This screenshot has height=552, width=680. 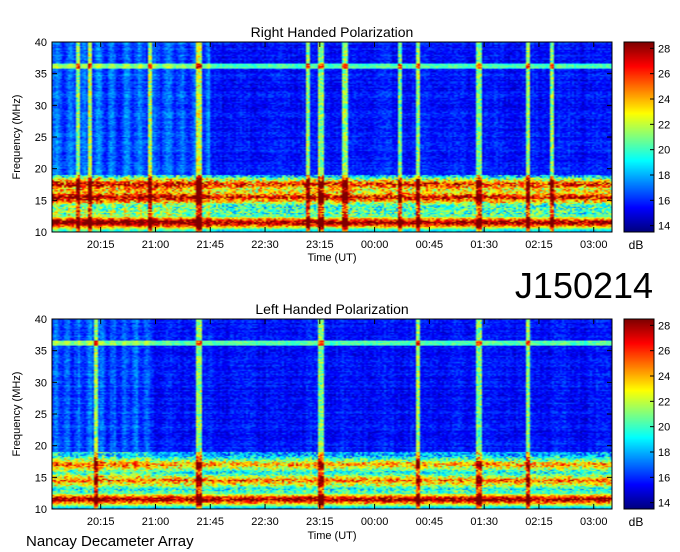 What do you see at coordinates (331, 309) in the screenshot?
I see `panel-title: Left Handed Polarization` at bounding box center [331, 309].